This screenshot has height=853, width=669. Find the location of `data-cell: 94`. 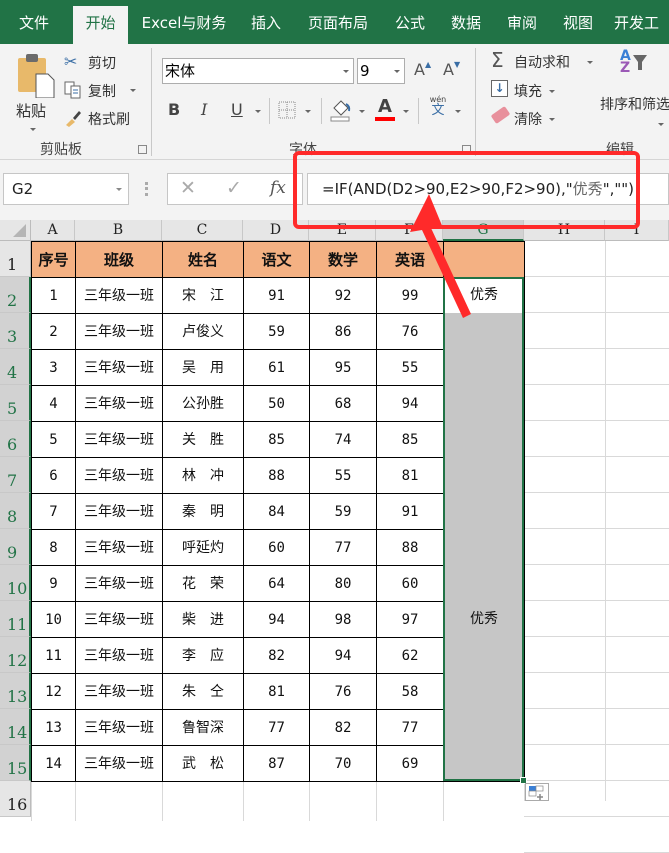

data-cell: 94 is located at coordinates (343, 655).